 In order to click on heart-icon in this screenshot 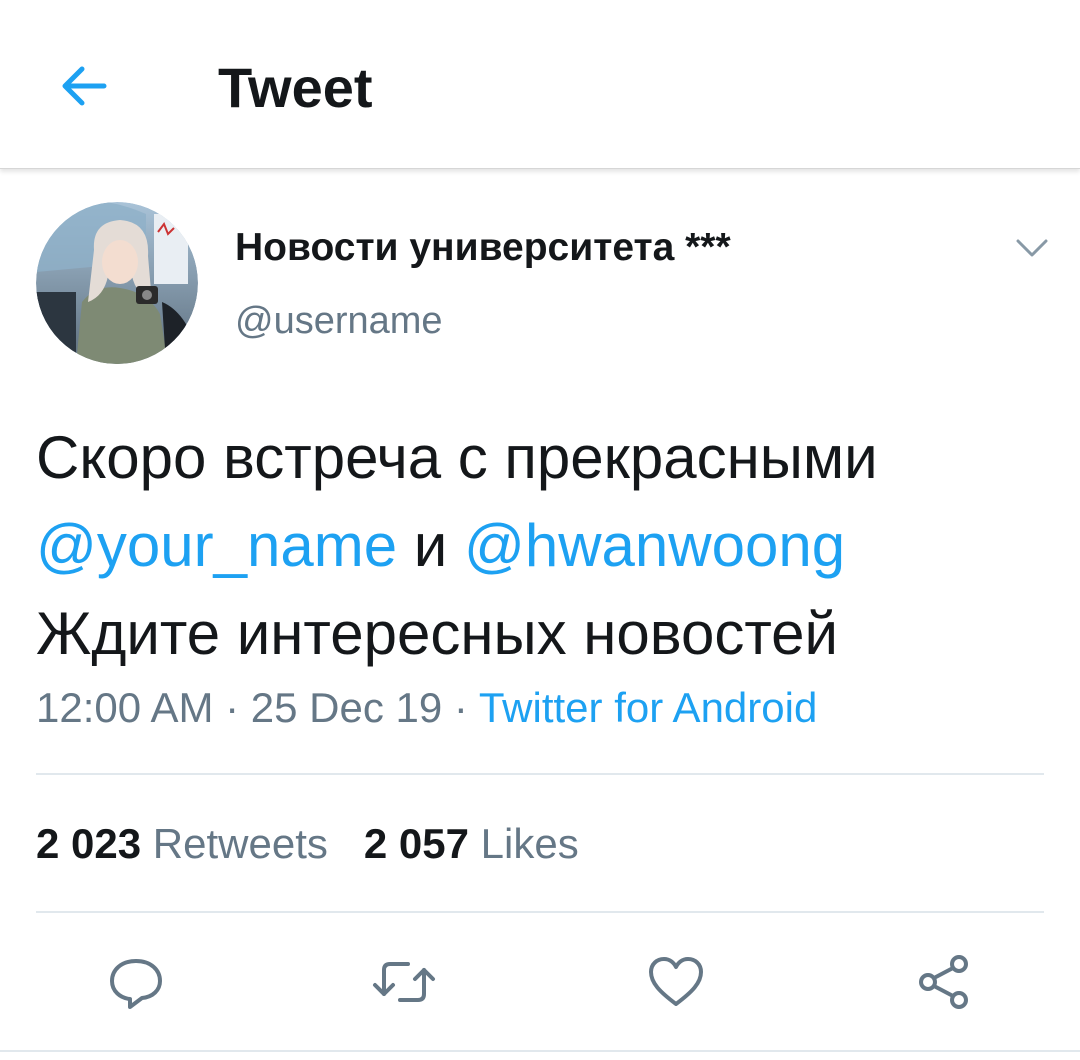, I will do `click(676, 981)`.